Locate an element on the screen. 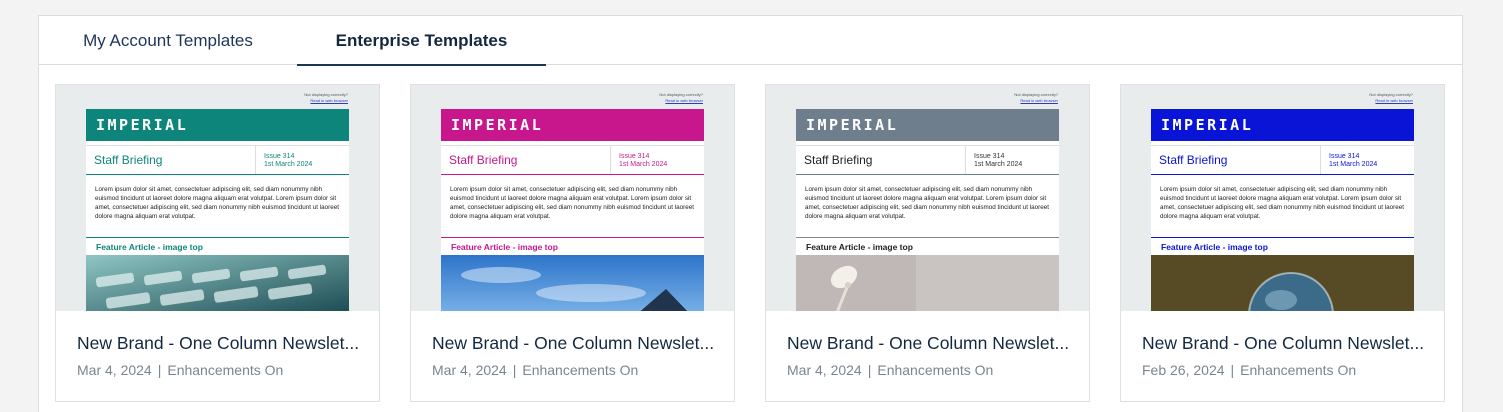  template-date: Feb 26, 2024 is located at coordinates (1183, 370).